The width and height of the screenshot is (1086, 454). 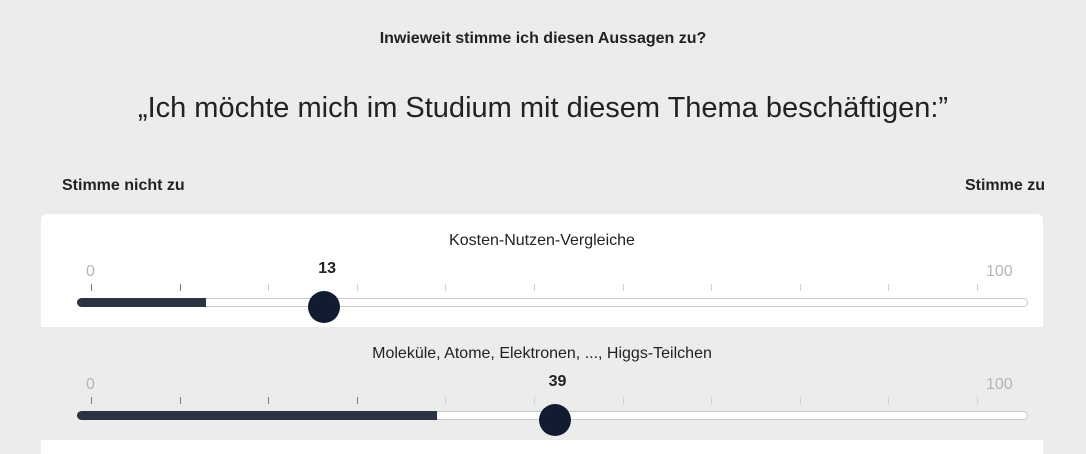 What do you see at coordinates (123, 185) in the screenshot?
I see `scale-left-label: Stimme nicht zu` at bounding box center [123, 185].